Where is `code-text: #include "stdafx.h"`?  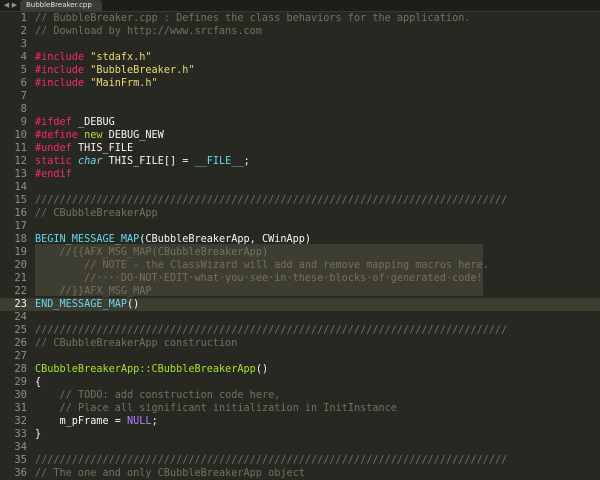
code-text: #include "stdafx.h" is located at coordinates (93, 57).